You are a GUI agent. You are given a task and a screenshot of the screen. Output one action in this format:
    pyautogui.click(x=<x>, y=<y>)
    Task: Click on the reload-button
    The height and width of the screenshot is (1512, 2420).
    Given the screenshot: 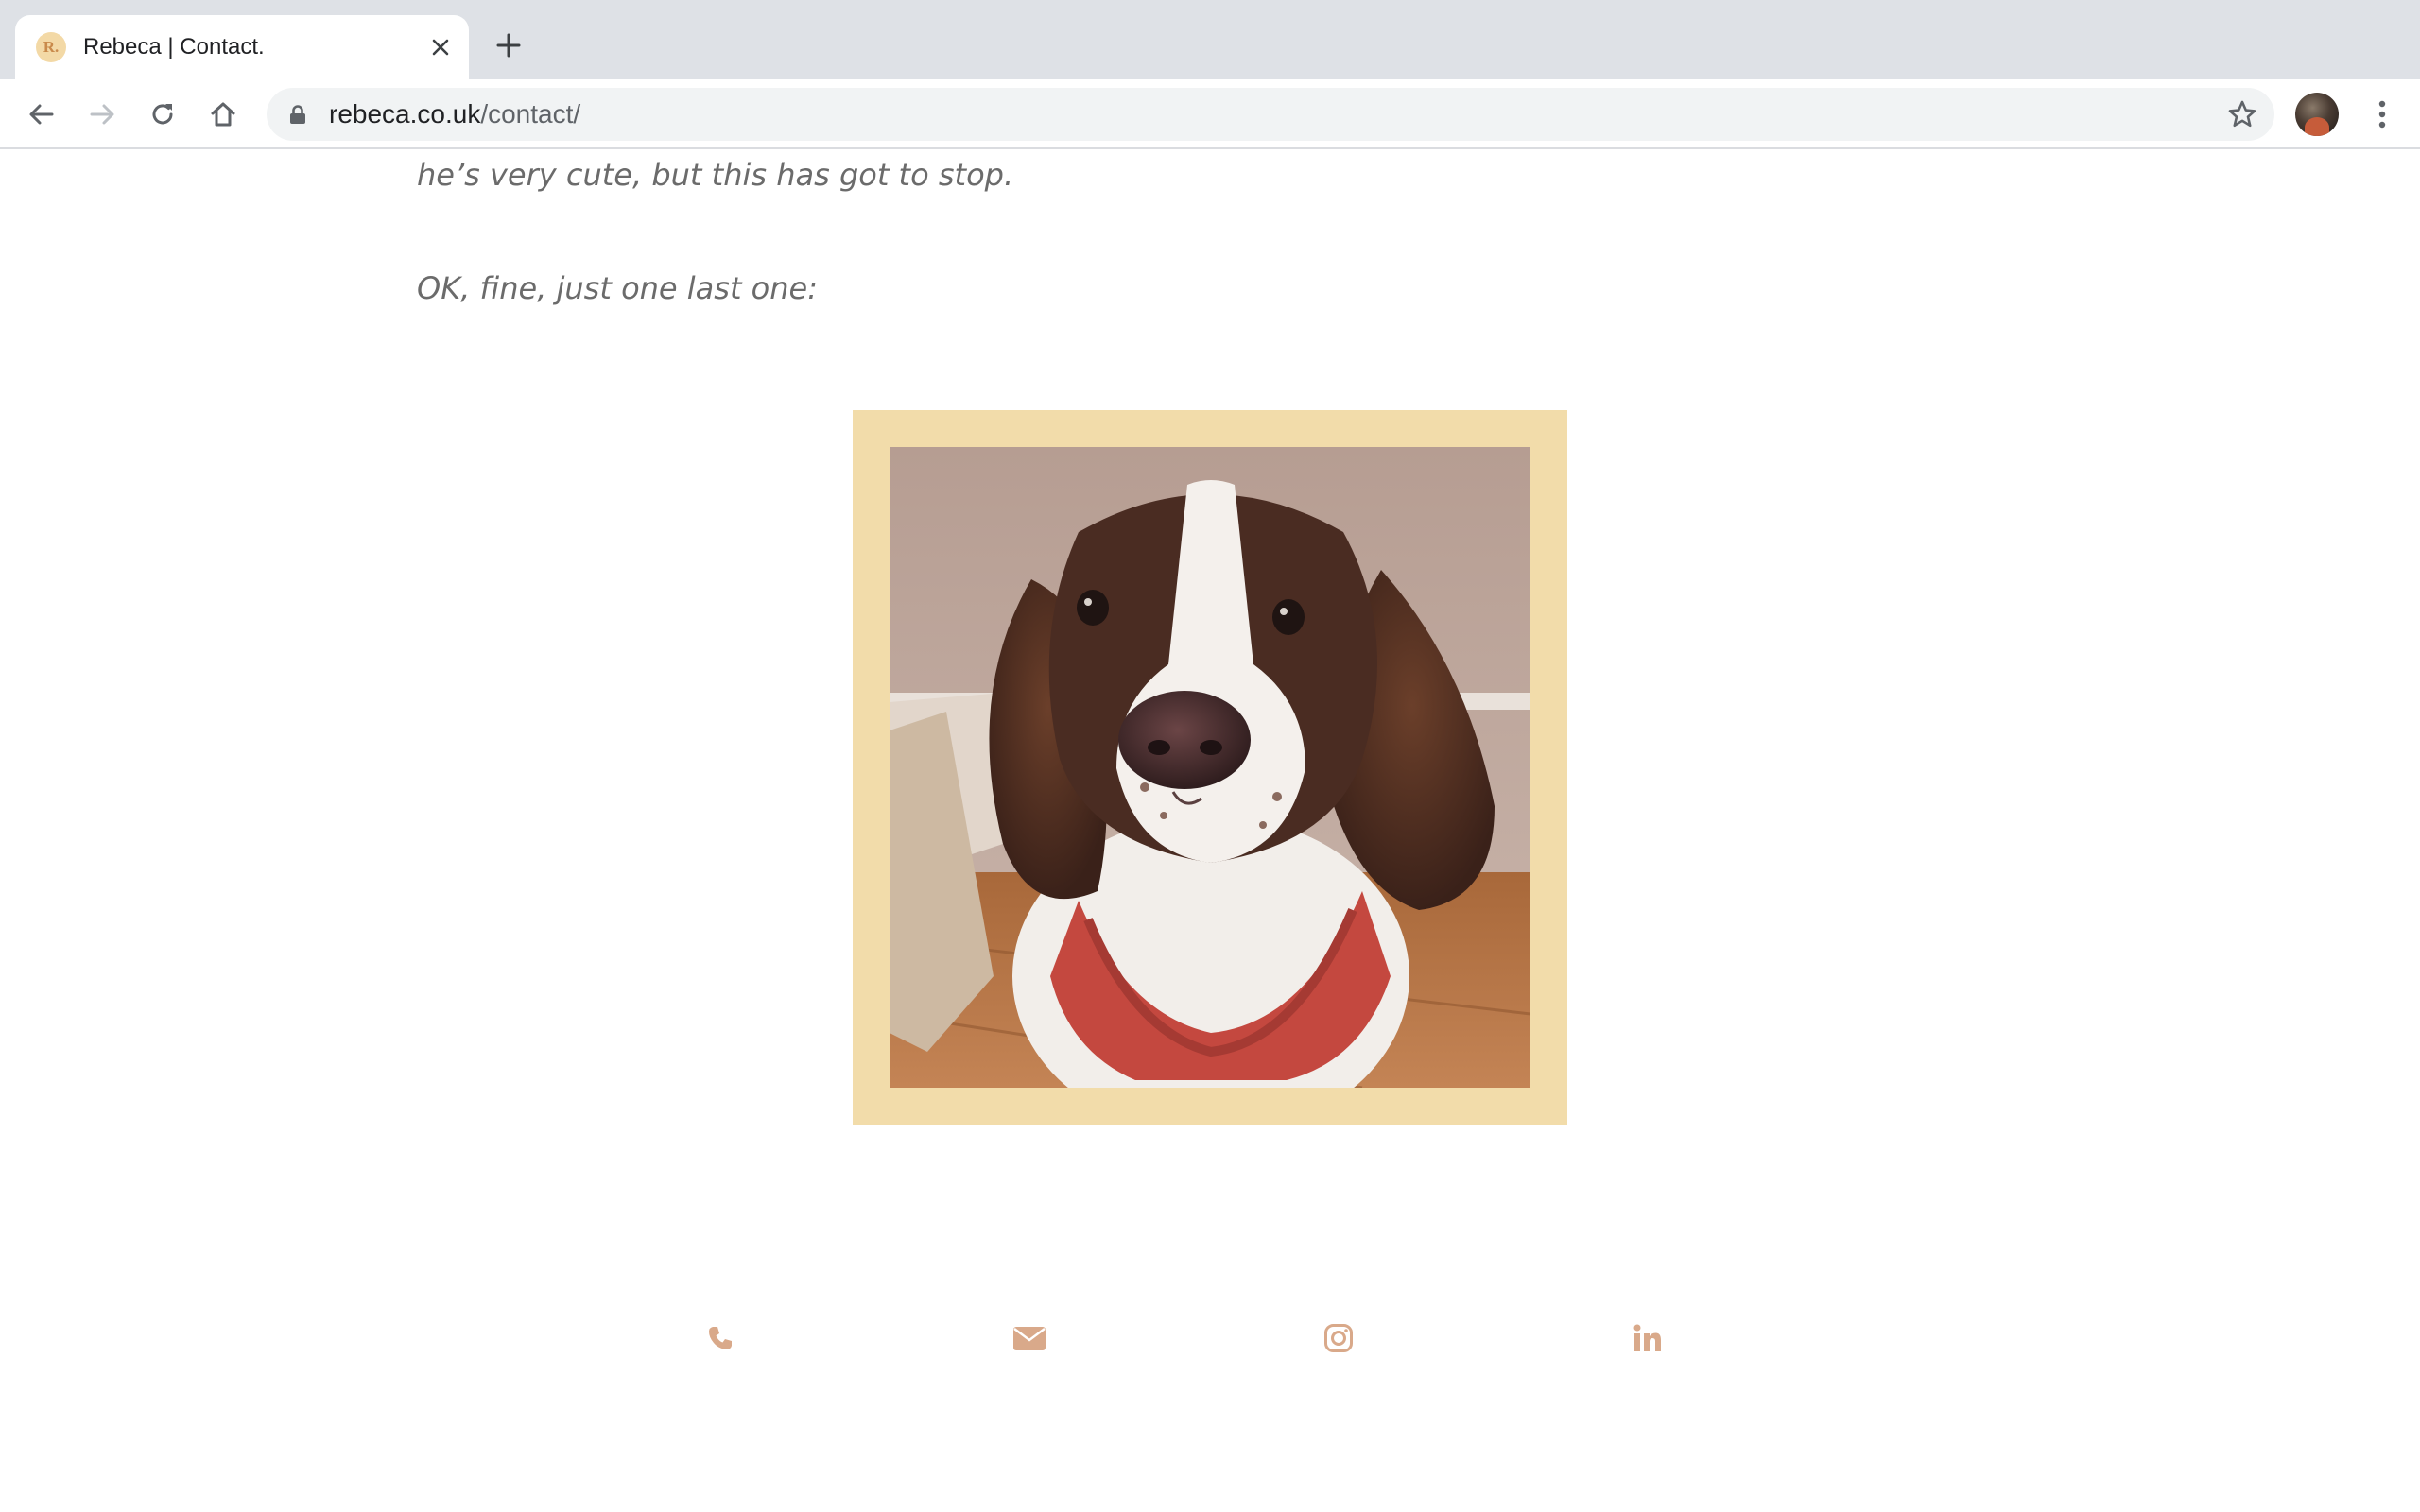 What is the action you would take?
    pyautogui.click(x=163, y=114)
    